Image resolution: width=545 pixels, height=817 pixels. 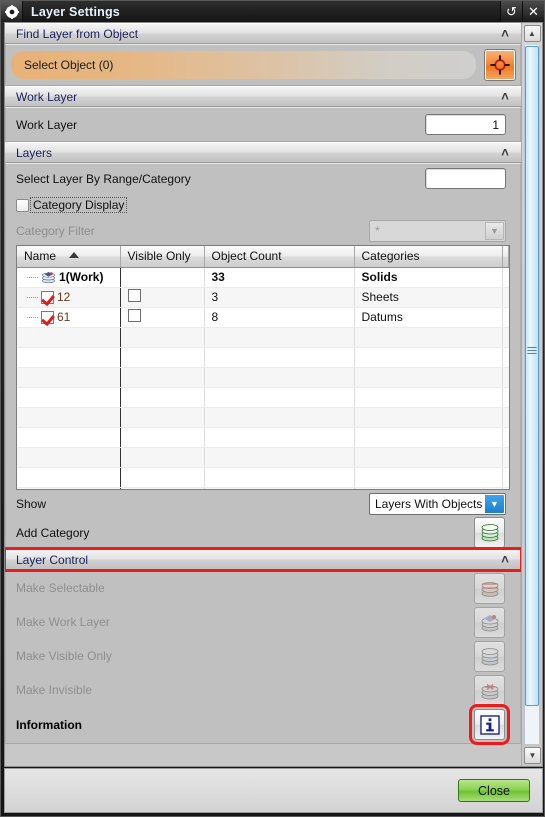 I want to click on category-filter-value: *, so click(x=377, y=231).